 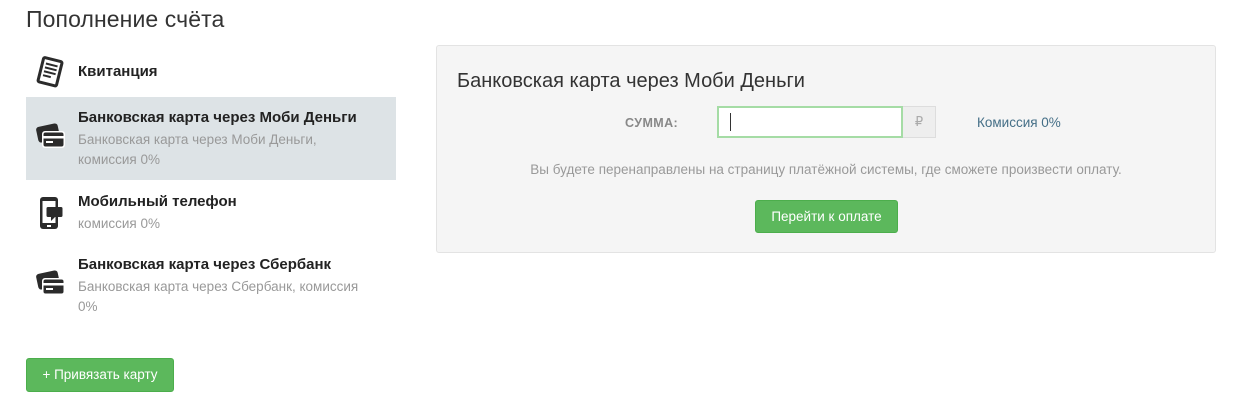 What do you see at coordinates (631, 81) in the screenshot?
I see `panel-title: Банковская карта через Моби Деньги` at bounding box center [631, 81].